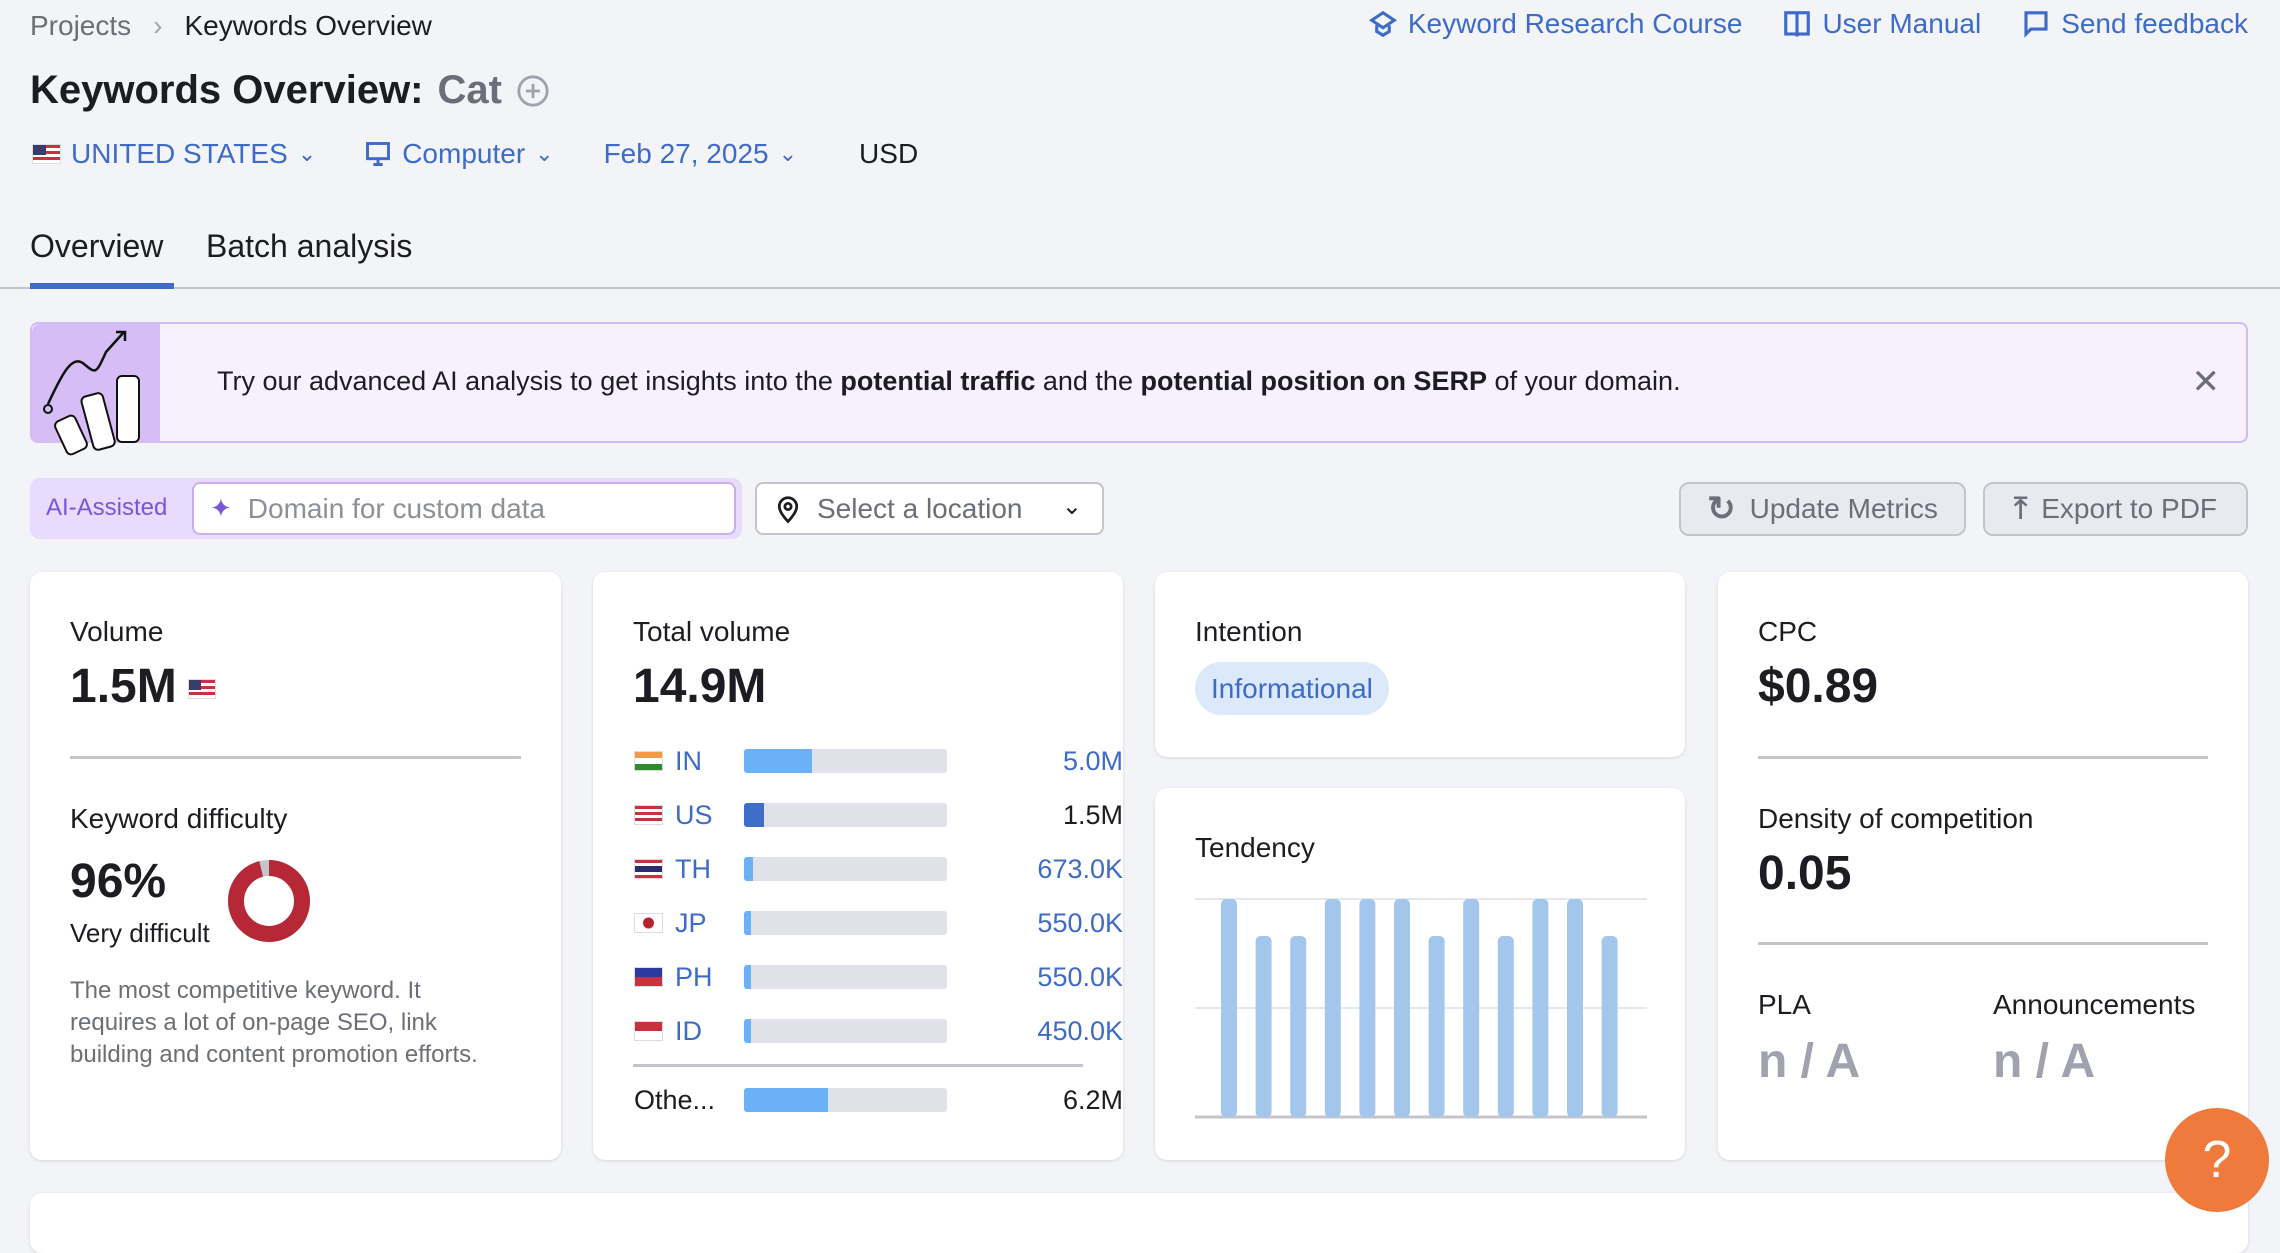  Describe the element at coordinates (2115, 509) in the screenshot. I see `export-pdf-button: ⤒ Export to PDF` at that location.